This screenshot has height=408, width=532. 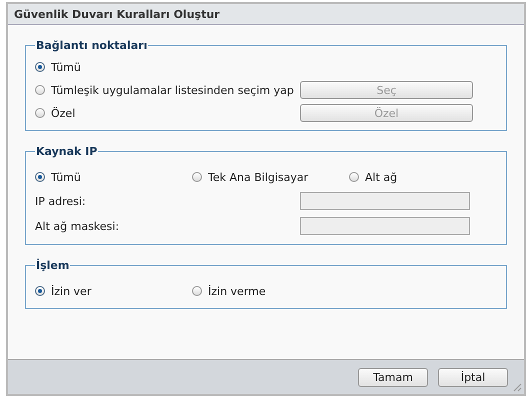 I want to click on group-legend: Bağlantı noktaları, so click(x=91, y=45).